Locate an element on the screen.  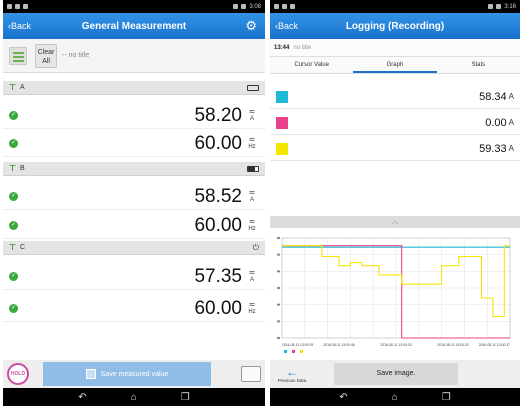
save-icon is located at coordinates (90, 374).